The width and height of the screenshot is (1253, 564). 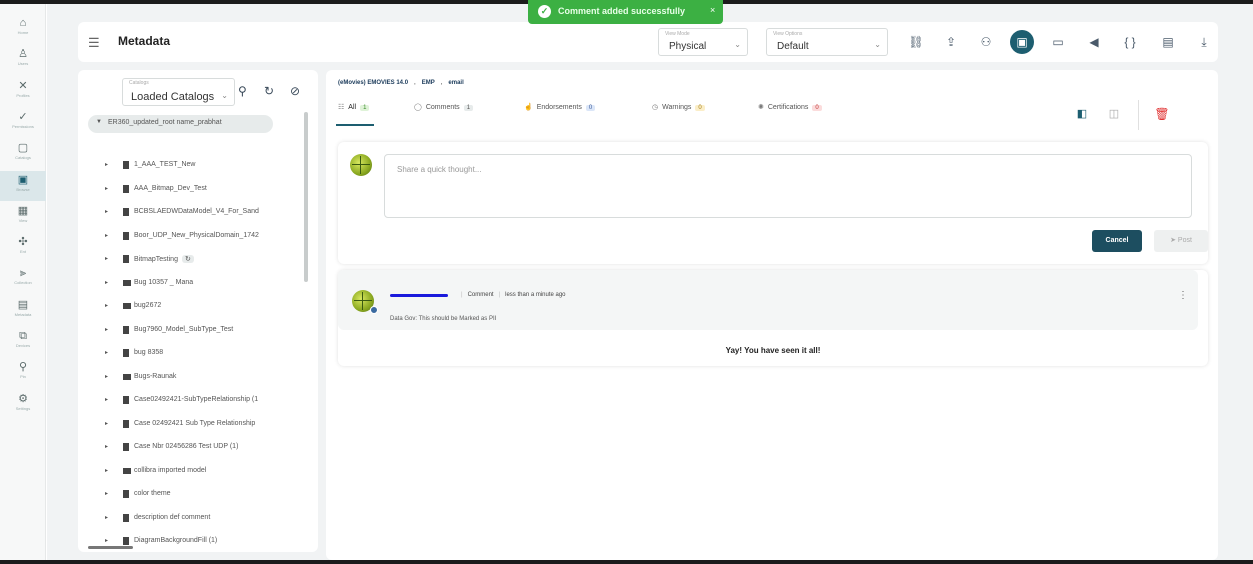 What do you see at coordinates (127, 282) in the screenshot?
I see `folder-icon` at bounding box center [127, 282].